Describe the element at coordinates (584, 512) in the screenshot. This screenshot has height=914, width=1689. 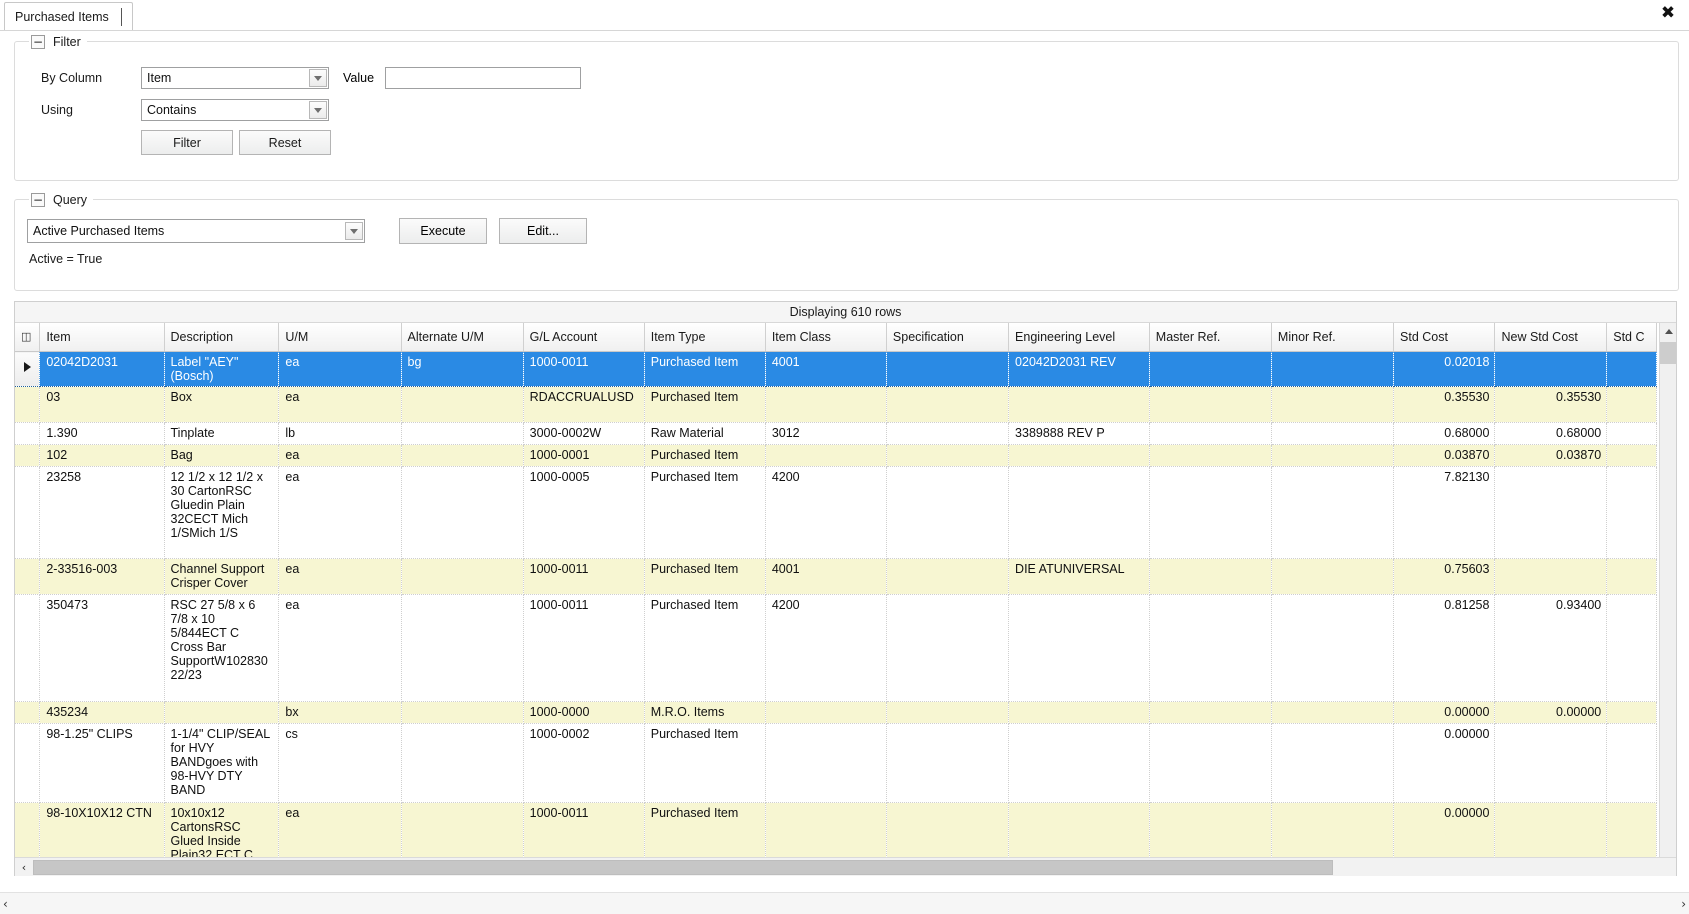
I see `cell-gl-account: 1000-0005` at that location.